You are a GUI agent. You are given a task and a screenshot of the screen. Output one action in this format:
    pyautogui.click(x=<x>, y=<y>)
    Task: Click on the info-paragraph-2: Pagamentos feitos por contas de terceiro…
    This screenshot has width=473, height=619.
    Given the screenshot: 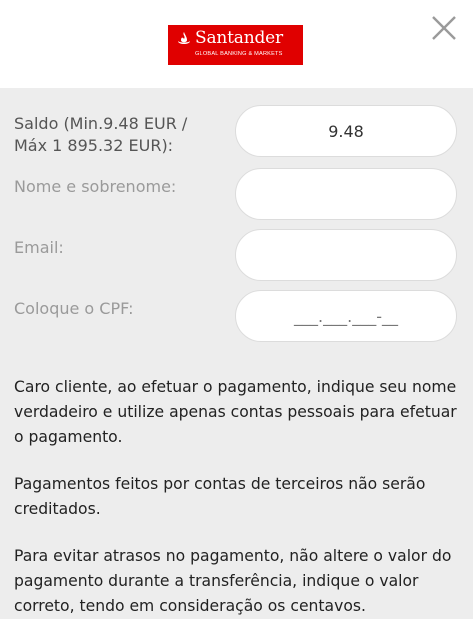 What is the action you would take?
    pyautogui.click(x=220, y=496)
    